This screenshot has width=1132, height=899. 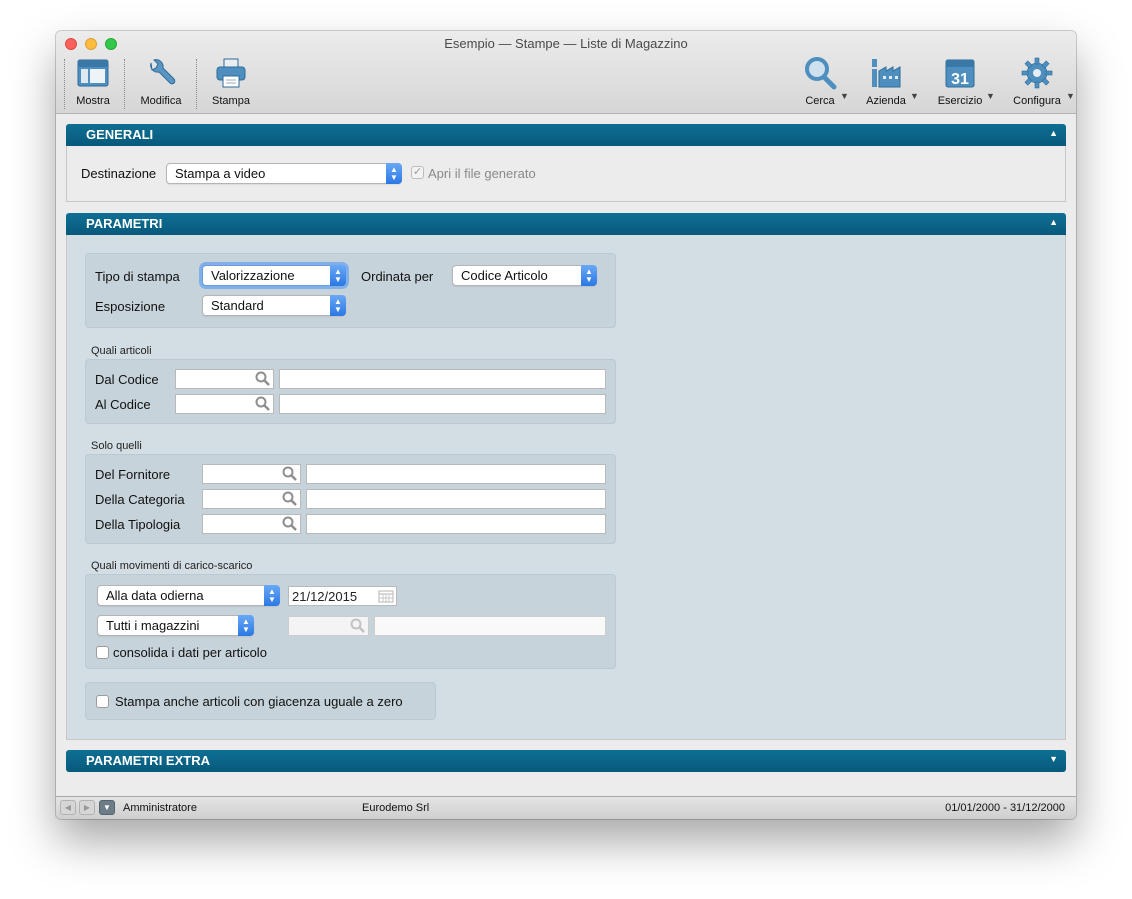 What do you see at coordinates (155, 595) in the screenshot?
I see `data-mode-value: Alla data odierna` at bounding box center [155, 595].